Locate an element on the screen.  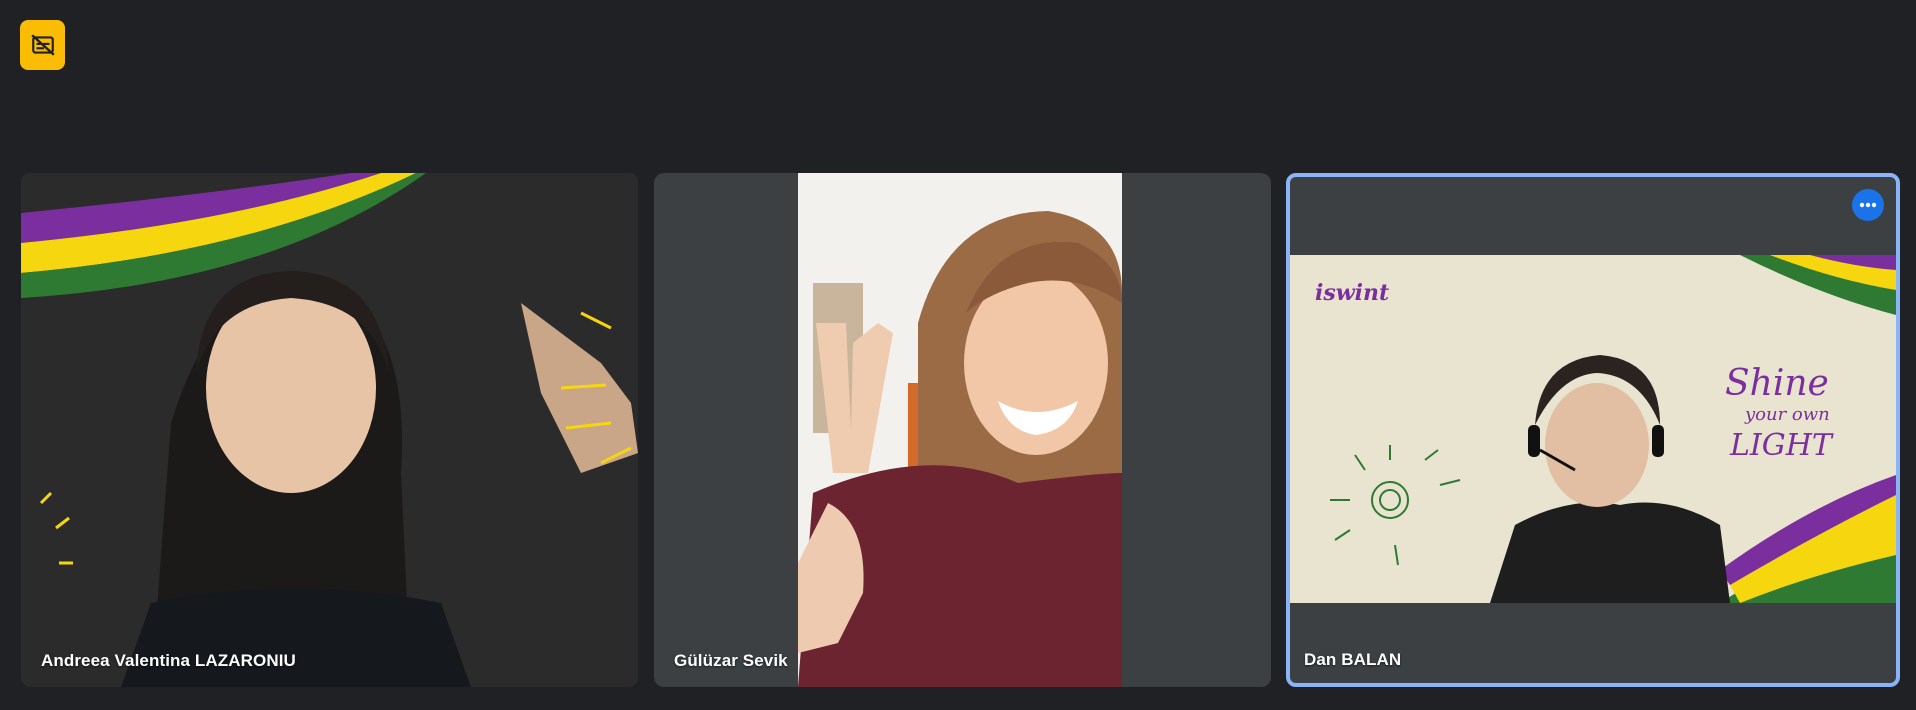
participant-name: Gülüzar Sevik is located at coordinates (731, 660).